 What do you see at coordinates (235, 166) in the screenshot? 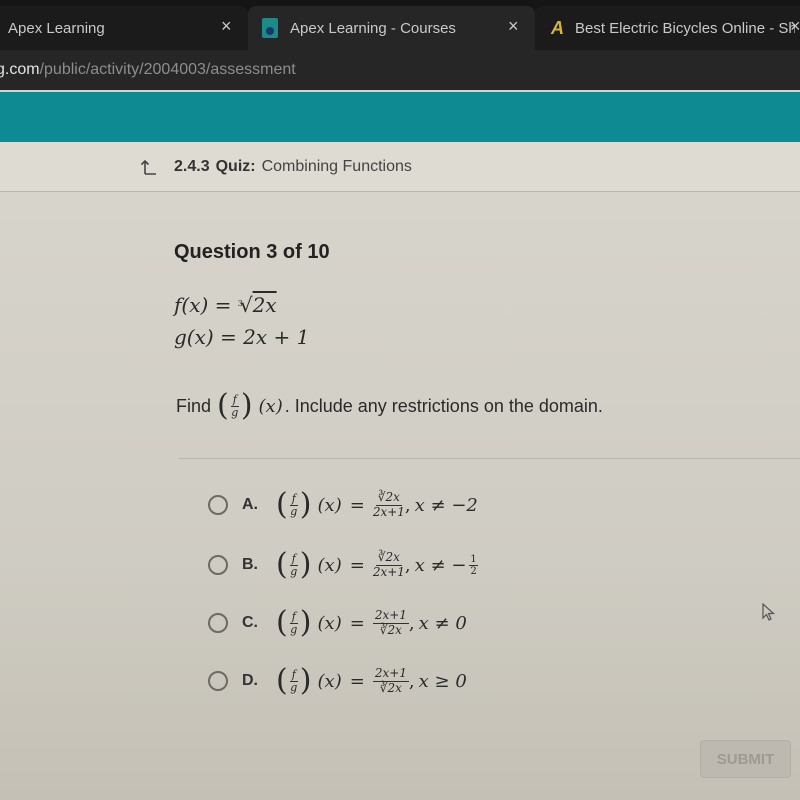
I see `activity-type: Quiz:` at bounding box center [235, 166].